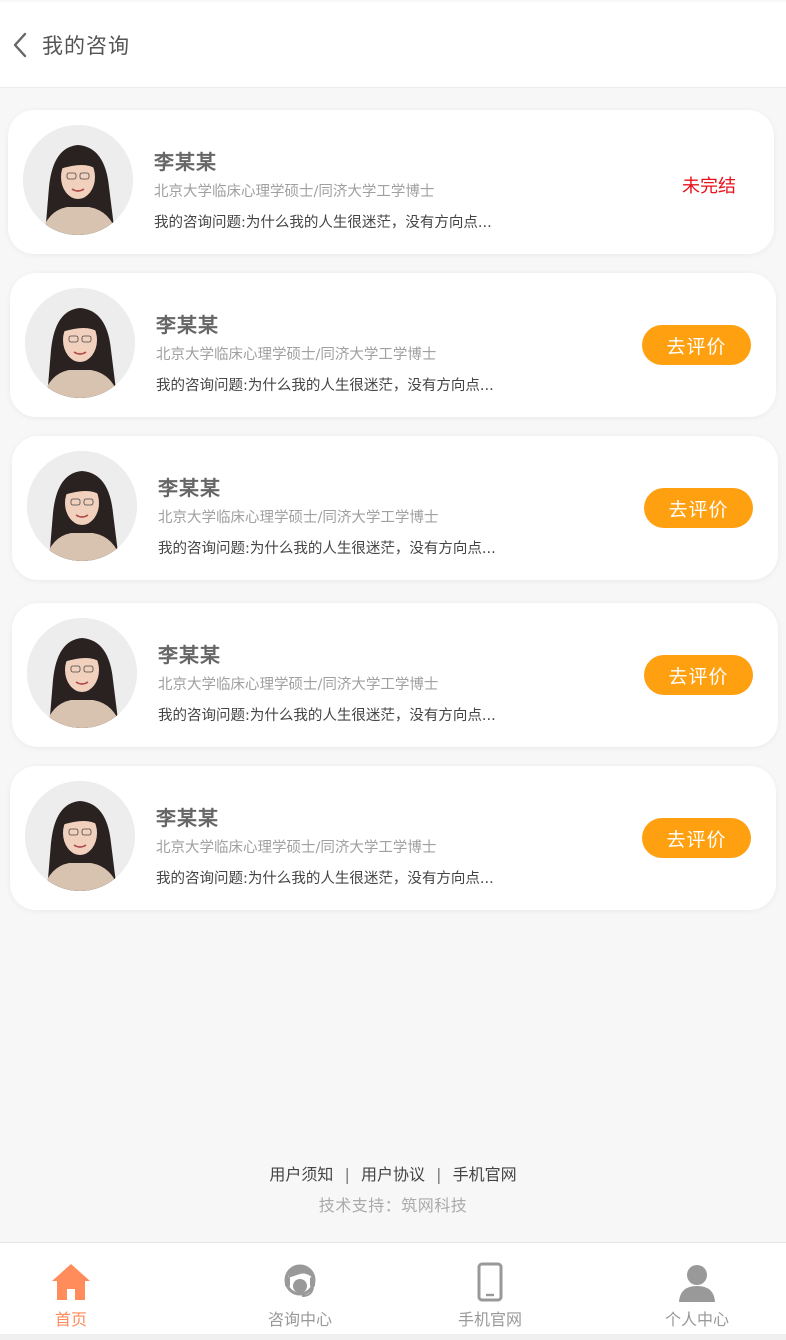 This screenshot has width=786, height=1340. What do you see at coordinates (71, 1282) in the screenshot?
I see `home-icon` at bounding box center [71, 1282].